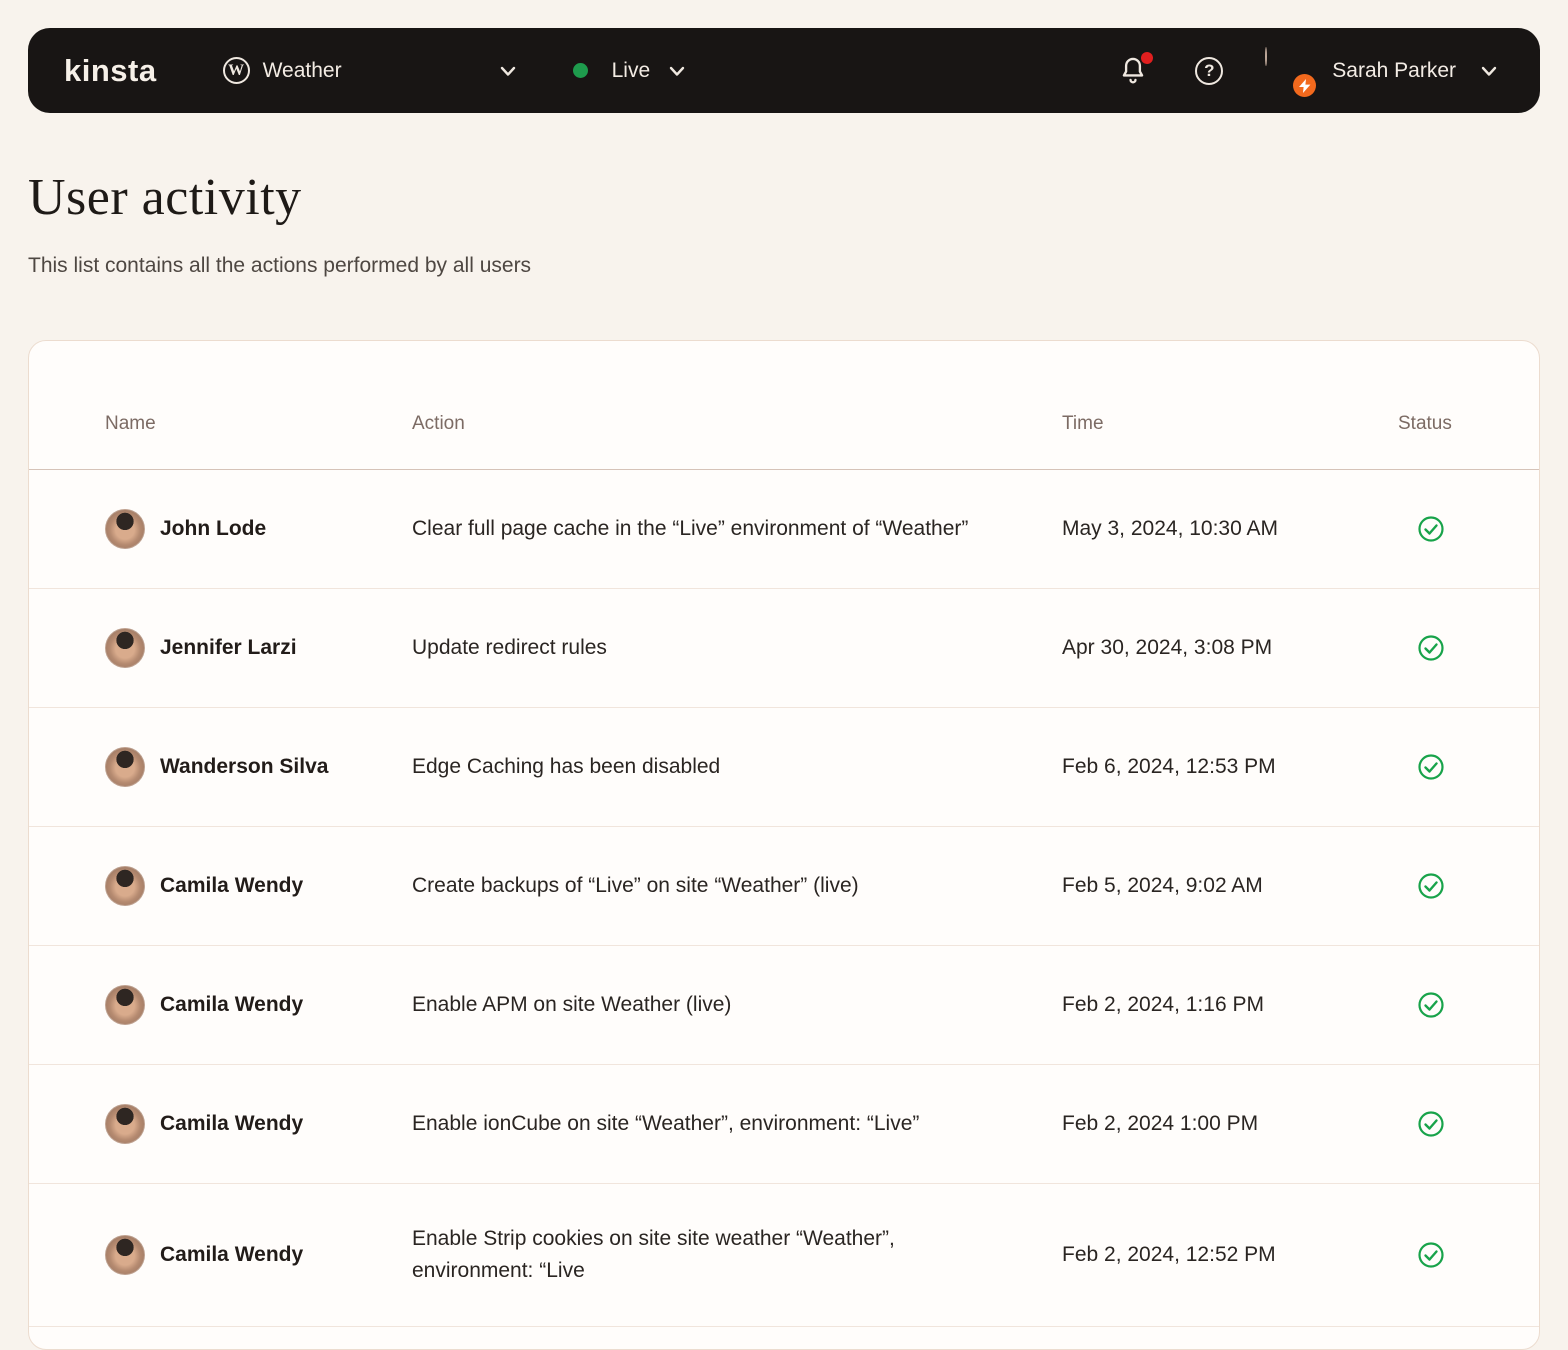  Describe the element at coordinates (1169, 766) in the screenshot. I see `time-cell: Feb 6, 2024, 12:53 PM` at that location.